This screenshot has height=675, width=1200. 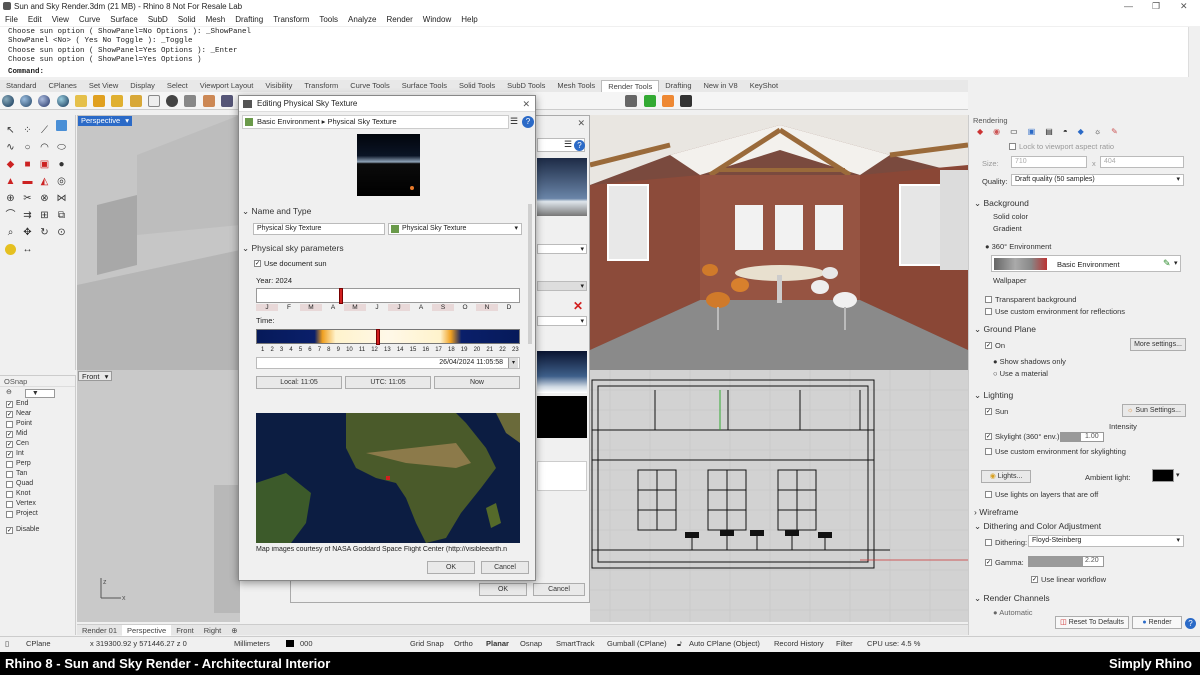 I want to click on tab-keyshot: KeyShot, so click(x=764, y=86).